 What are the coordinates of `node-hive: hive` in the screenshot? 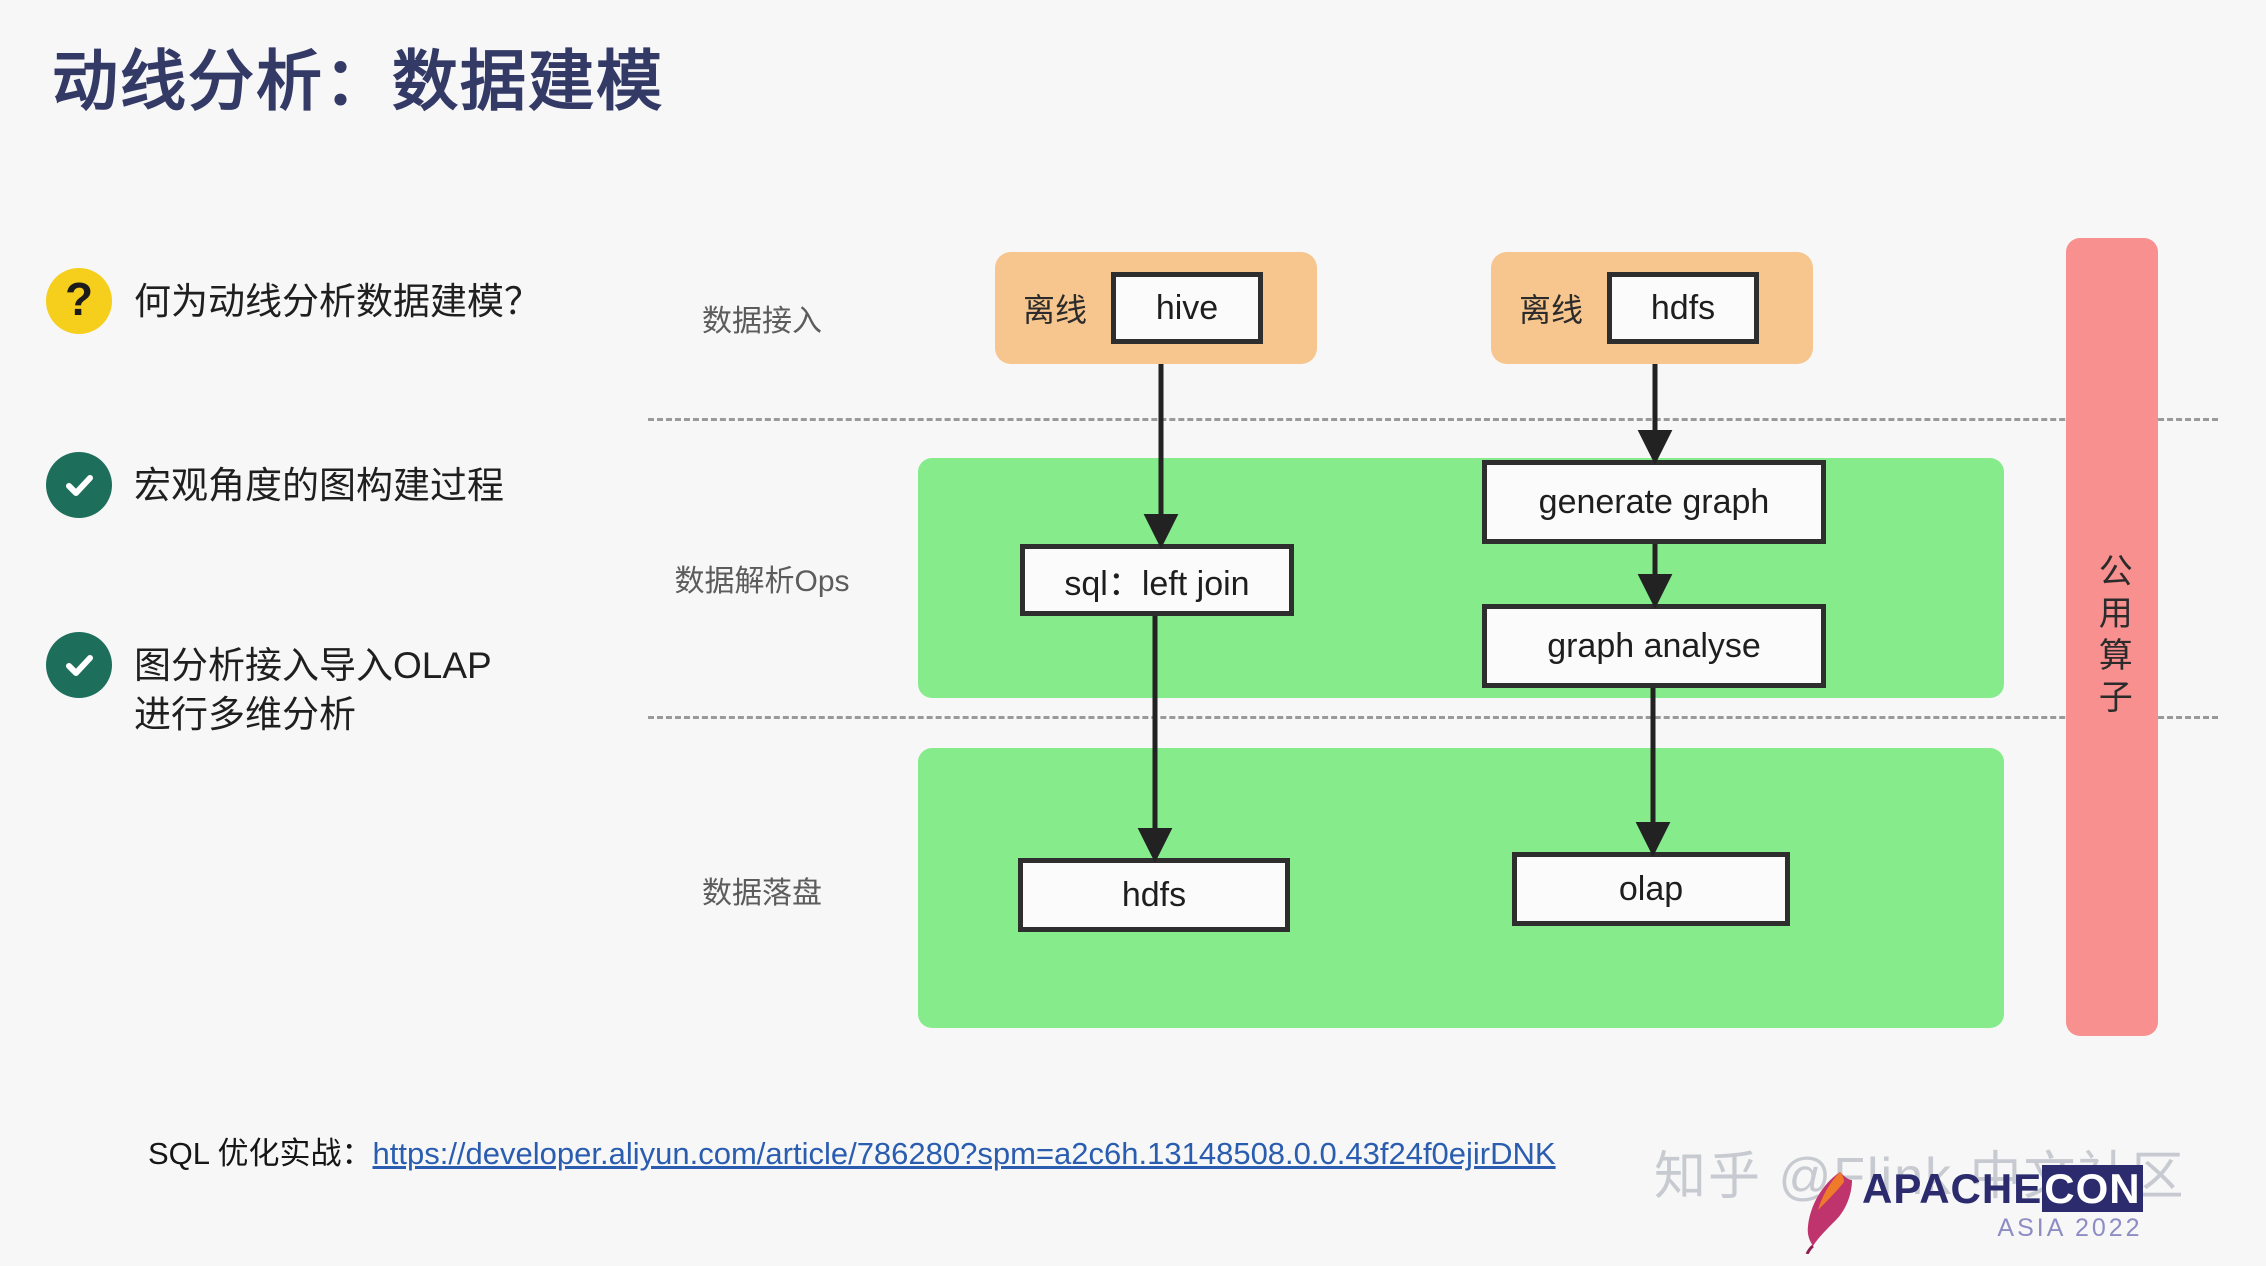 It's located at (1187, 308).